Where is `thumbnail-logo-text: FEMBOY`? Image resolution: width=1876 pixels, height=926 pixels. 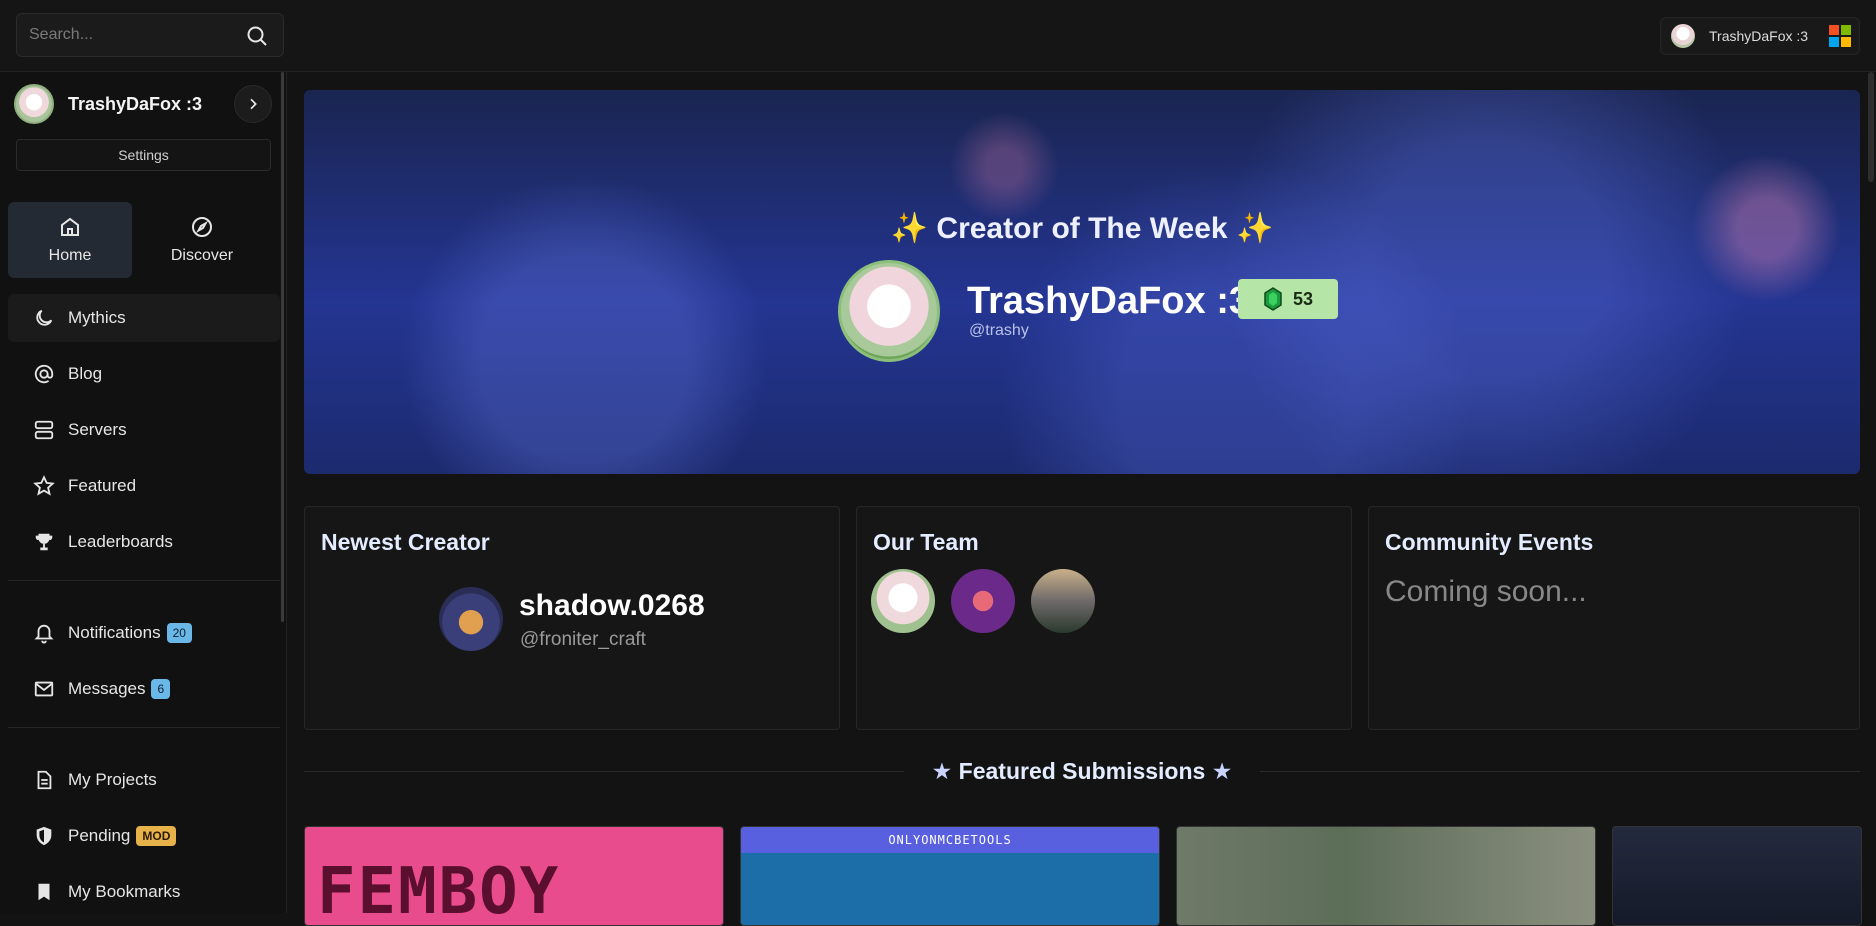 thumbnail-logo-text: FEMBOY is located at coordinates (439, 890).